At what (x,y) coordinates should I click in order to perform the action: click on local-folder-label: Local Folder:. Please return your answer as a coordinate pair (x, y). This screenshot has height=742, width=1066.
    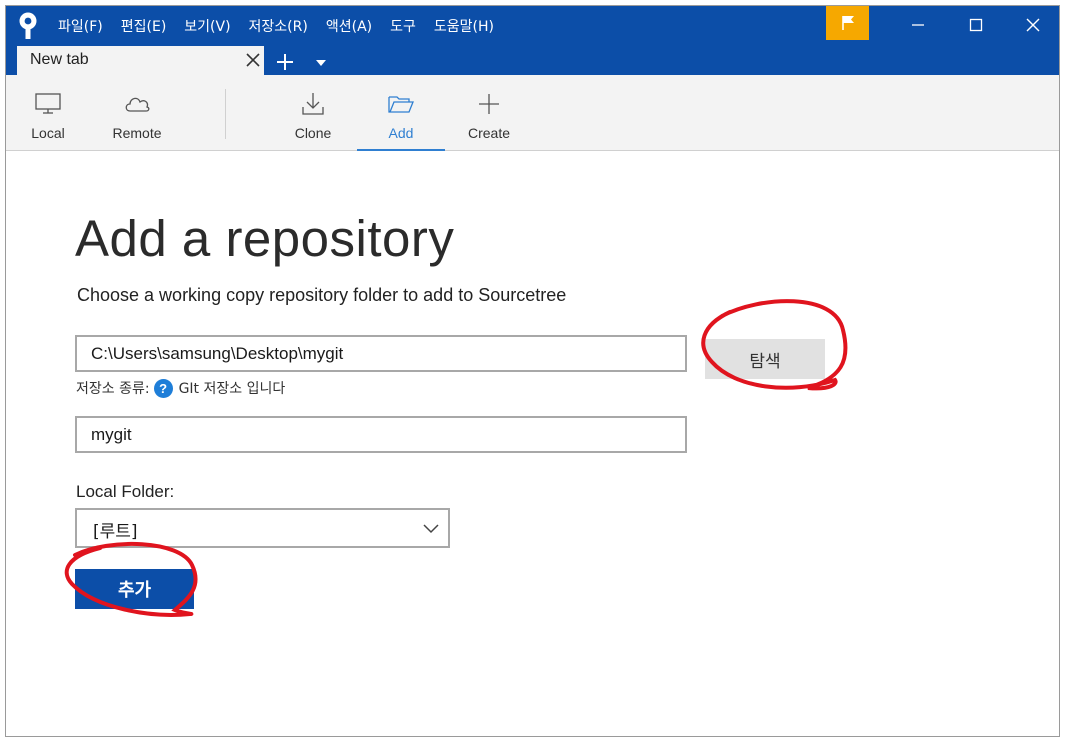
    Looking at the image, I should click on (125, 491).